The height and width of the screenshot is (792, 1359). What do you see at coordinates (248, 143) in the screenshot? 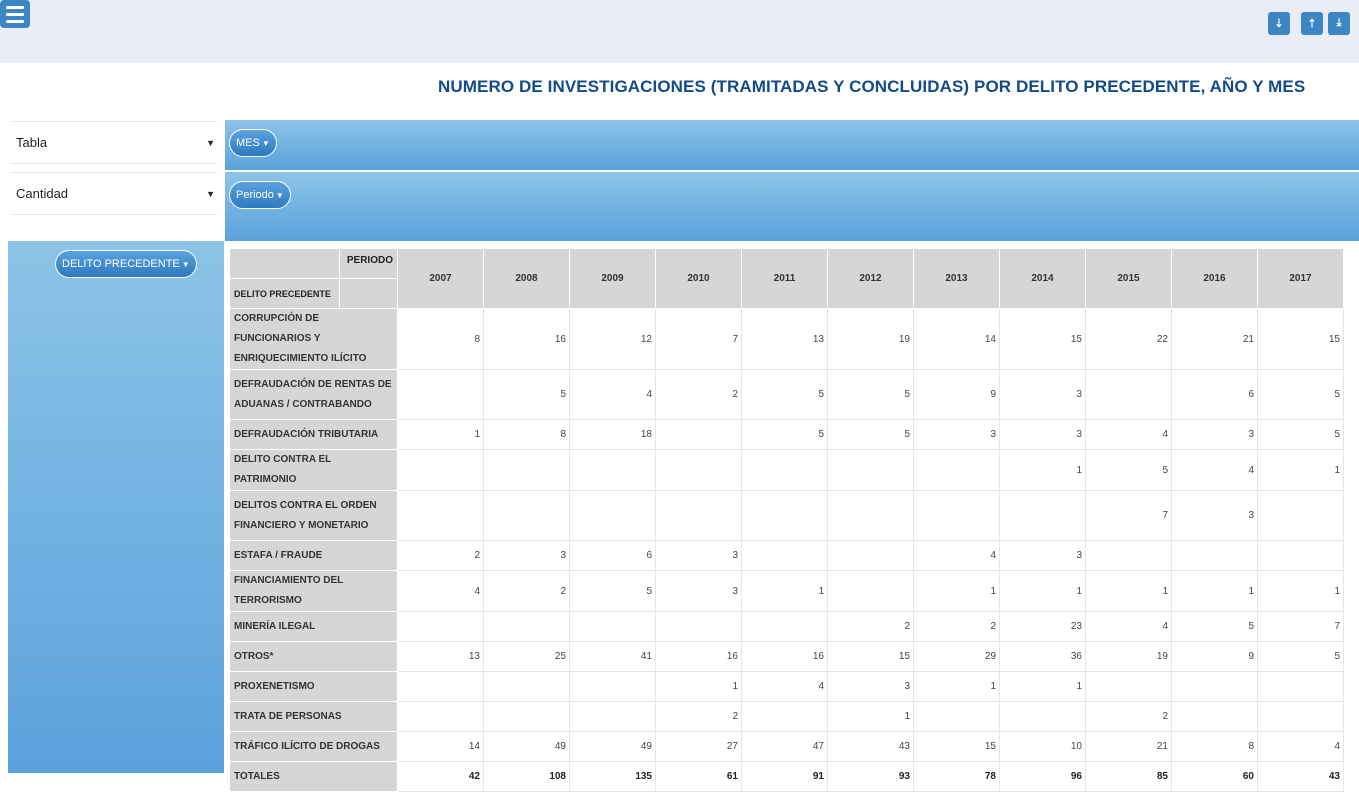
I see `mes-filter-label: MES` at bounding box center [248, 143].